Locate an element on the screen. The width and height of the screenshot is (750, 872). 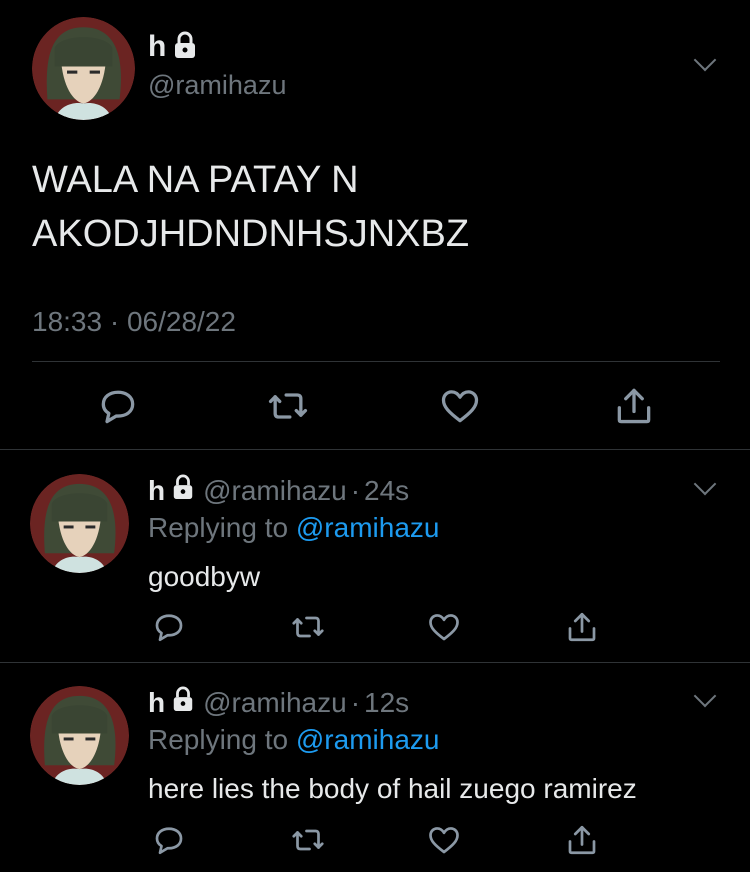
main-tweet-handle: @ramihazu is located at coordinates (217, 85).